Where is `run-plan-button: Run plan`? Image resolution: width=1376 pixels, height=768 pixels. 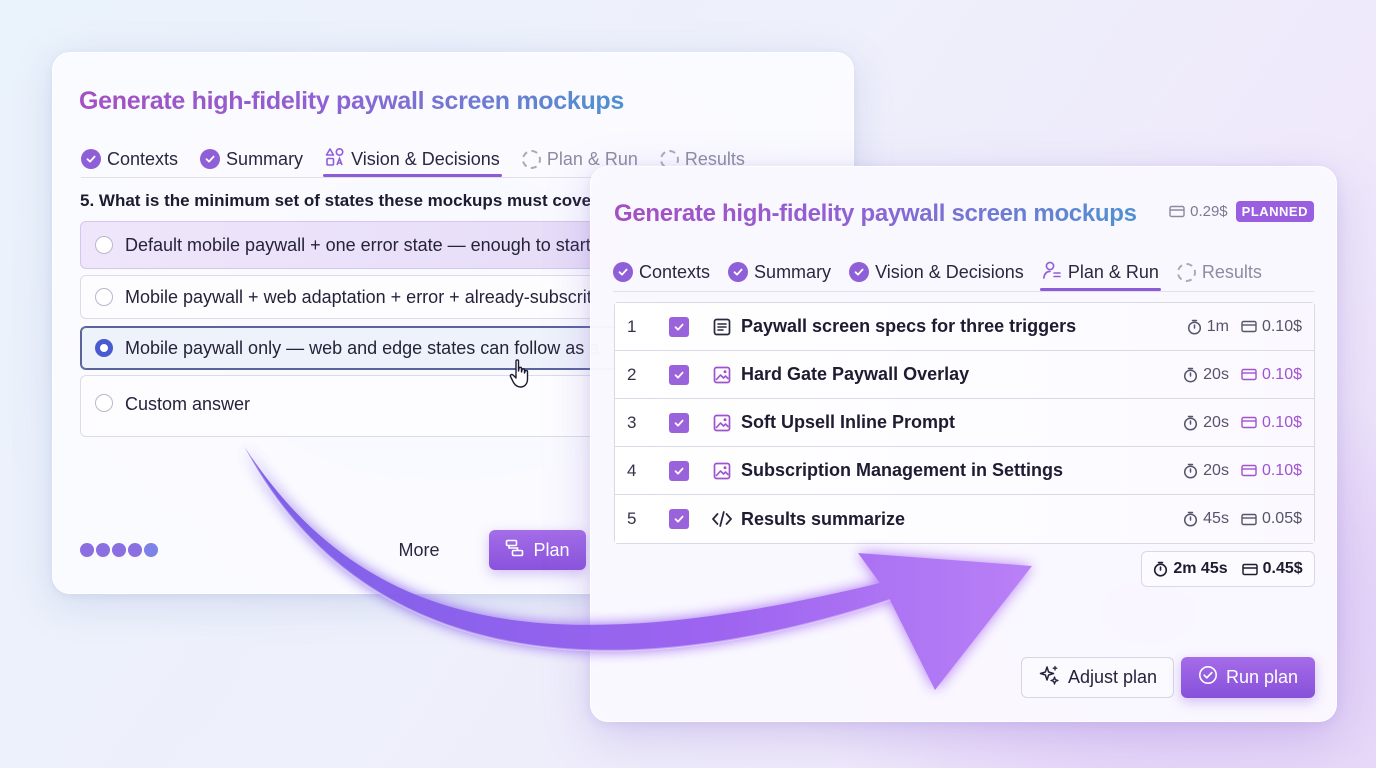
run-plan-button: Run plan is located at coordinates (1248, 677).